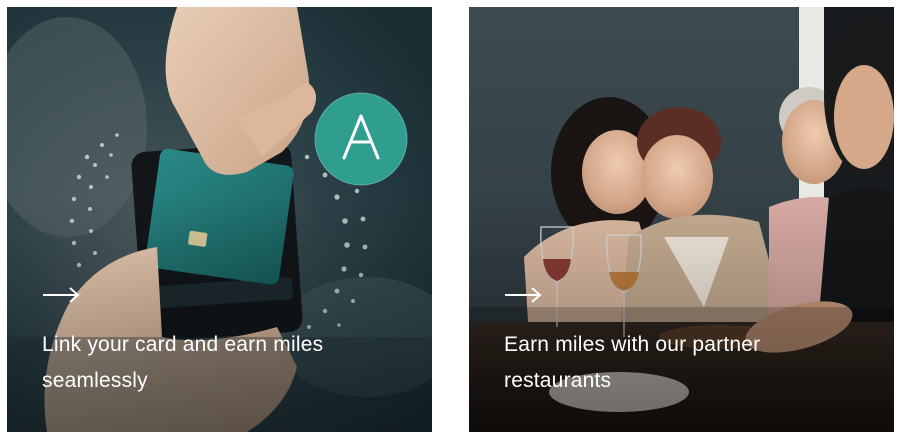 The height and width of the screenshot is (436, 901). I want to click on card-title: Earn miles with our partner restaurants, so click(632, 362).